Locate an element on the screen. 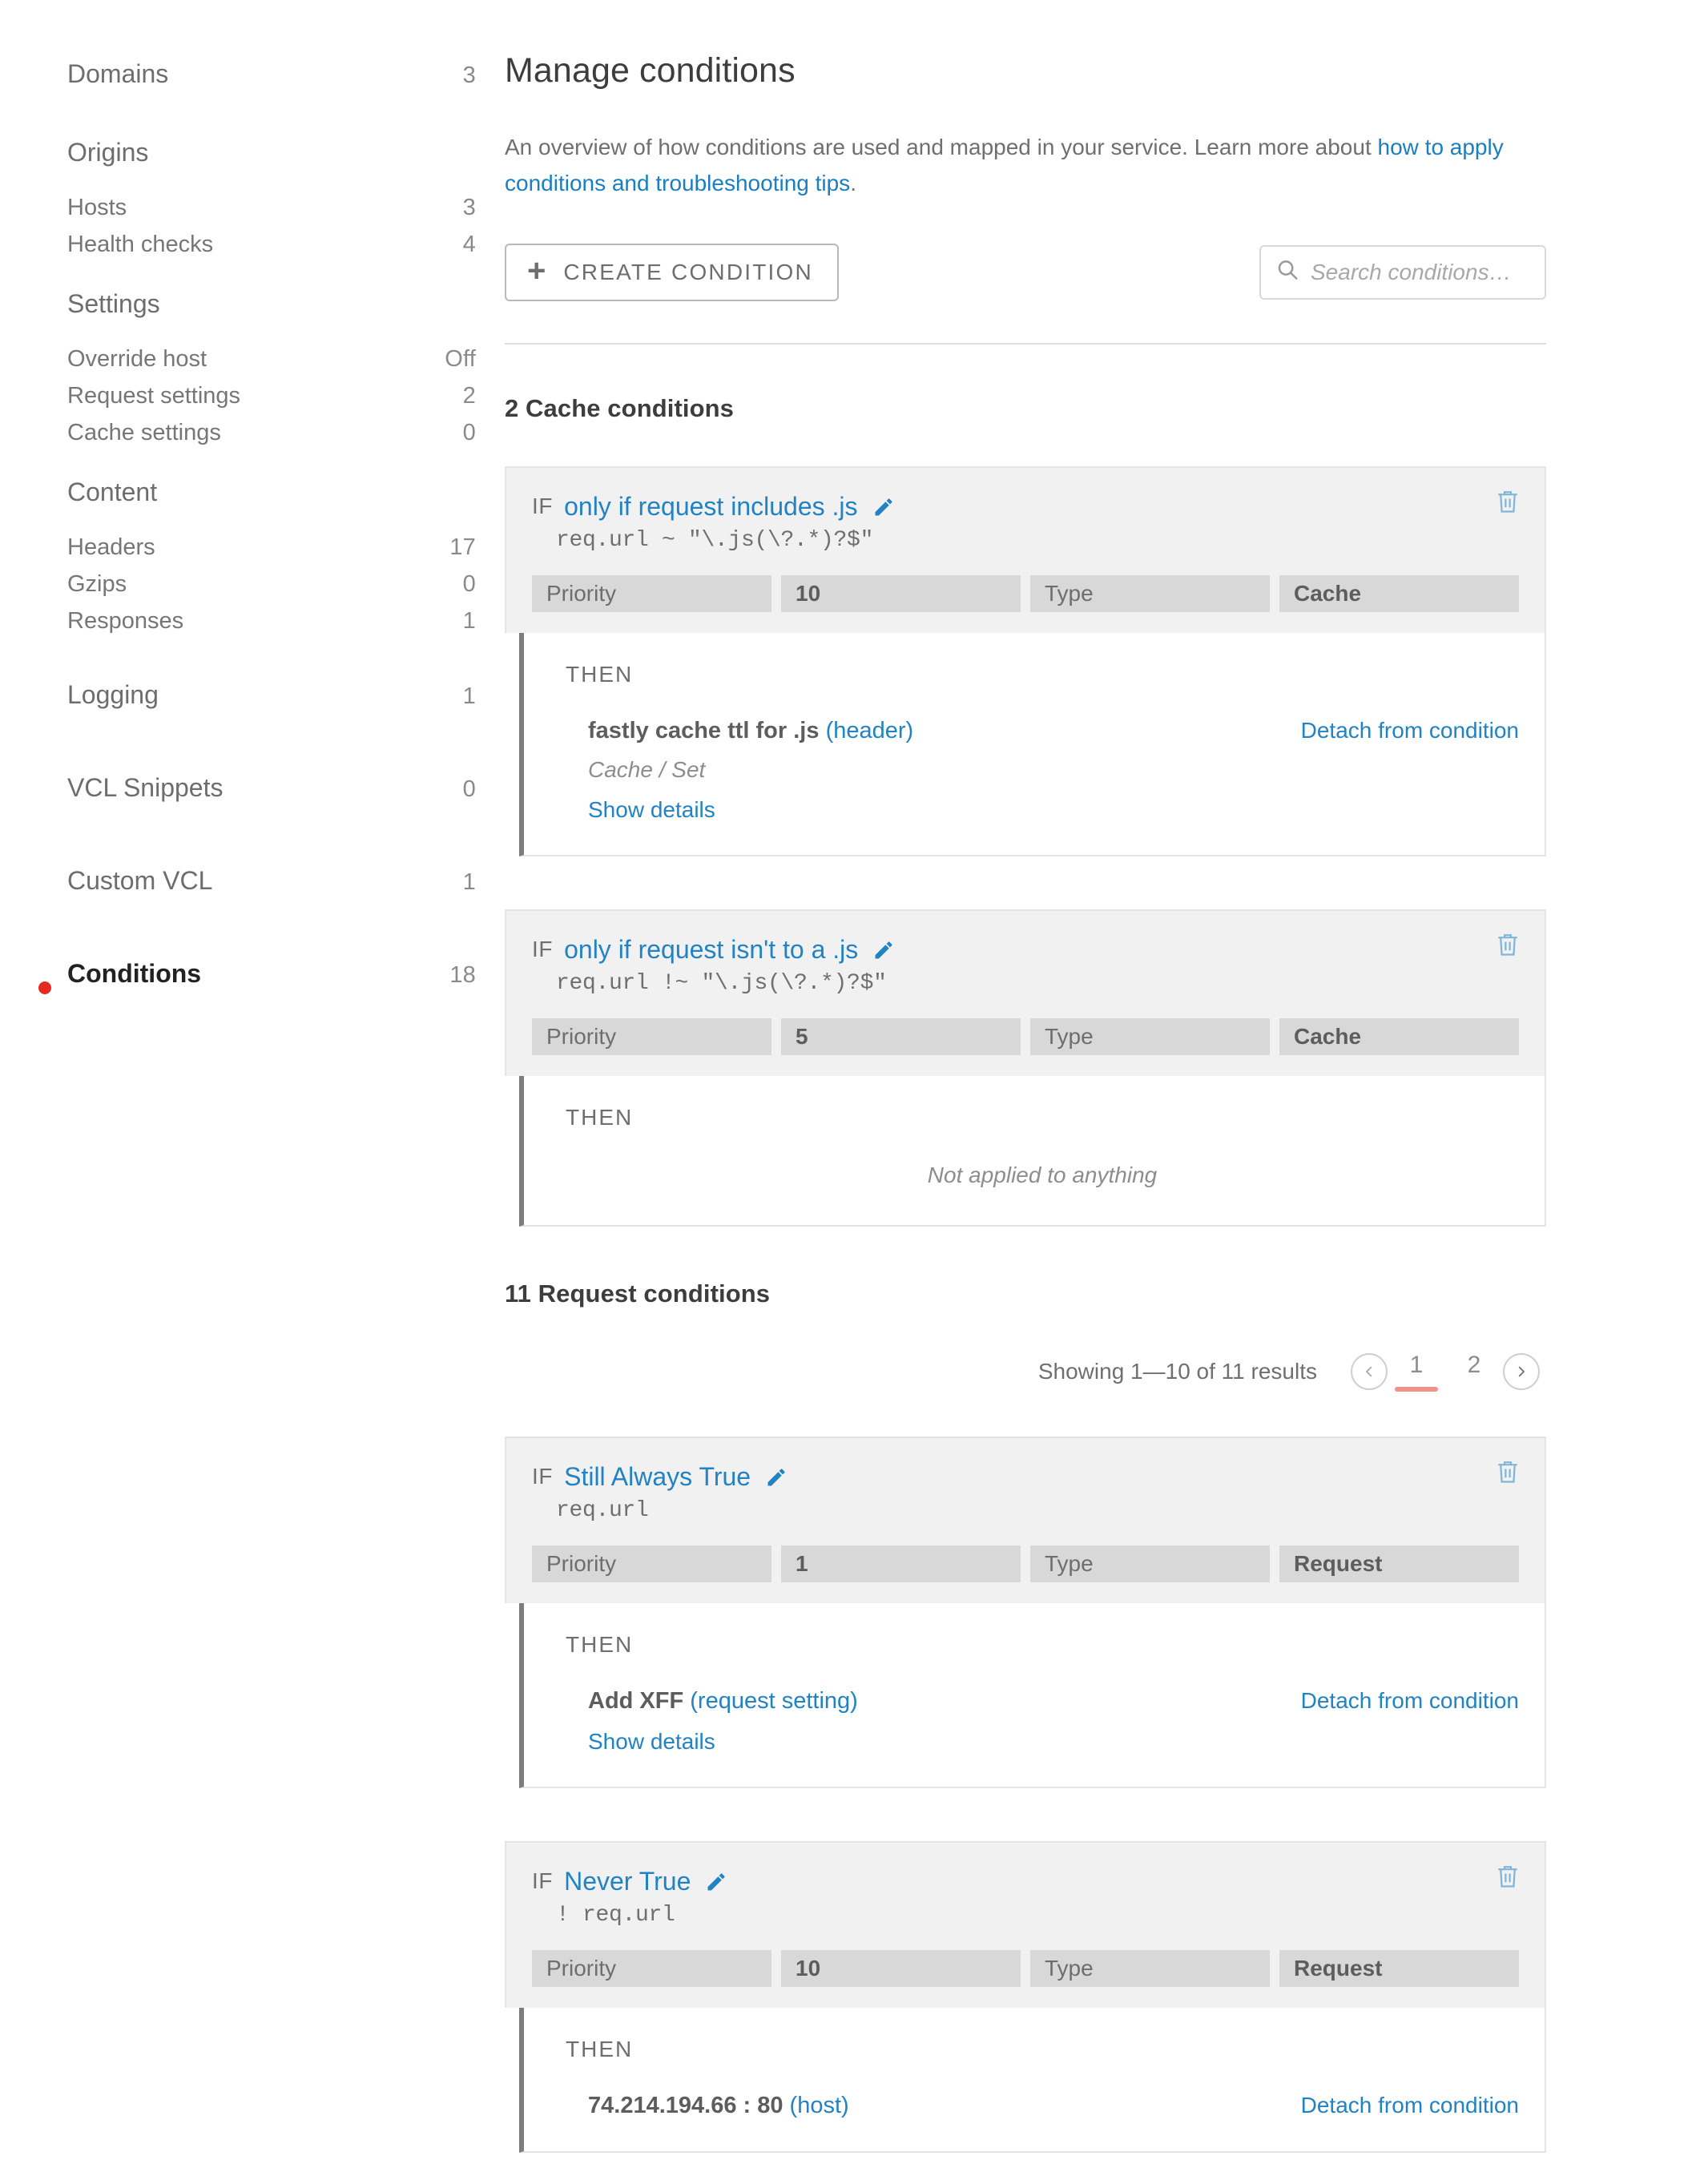 This screenshot has height=2168, width=1708. chevron-left-icon is located at coordinates (1370, 1371).